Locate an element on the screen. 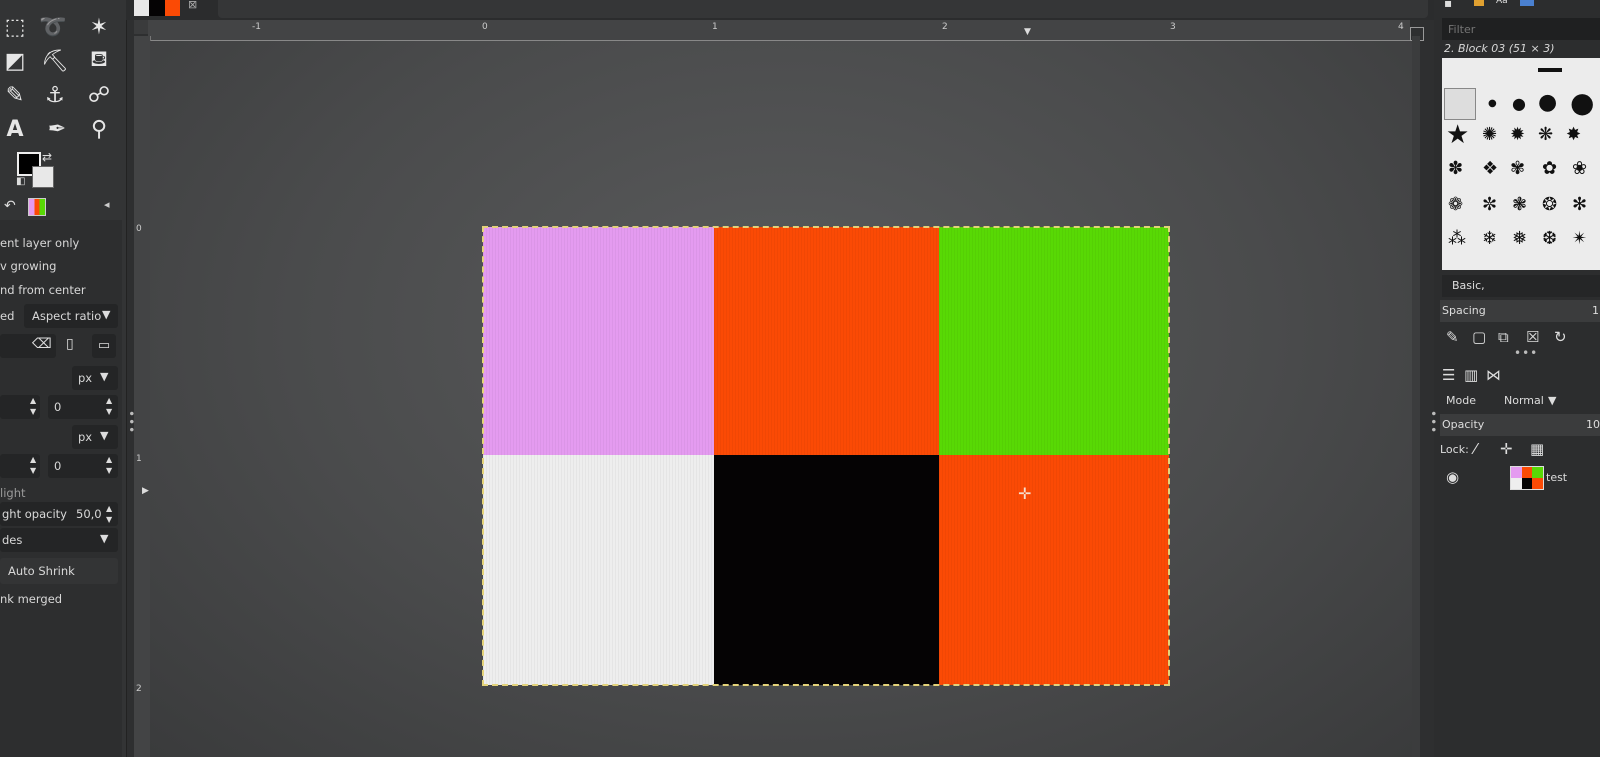 Image resolution: width=1600 pixels, height=757 pixels. brush-texture-icon: ✿ is located at coordinates (1549, 168).